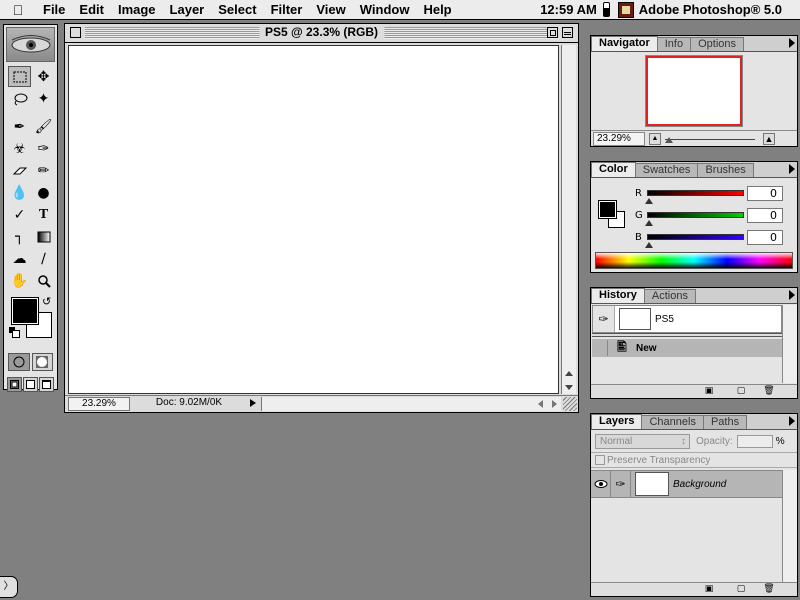 Image resolution: width=800 pixels, height=600 pixels. I want to click on tab-paths: Paths, so click(725, 422).